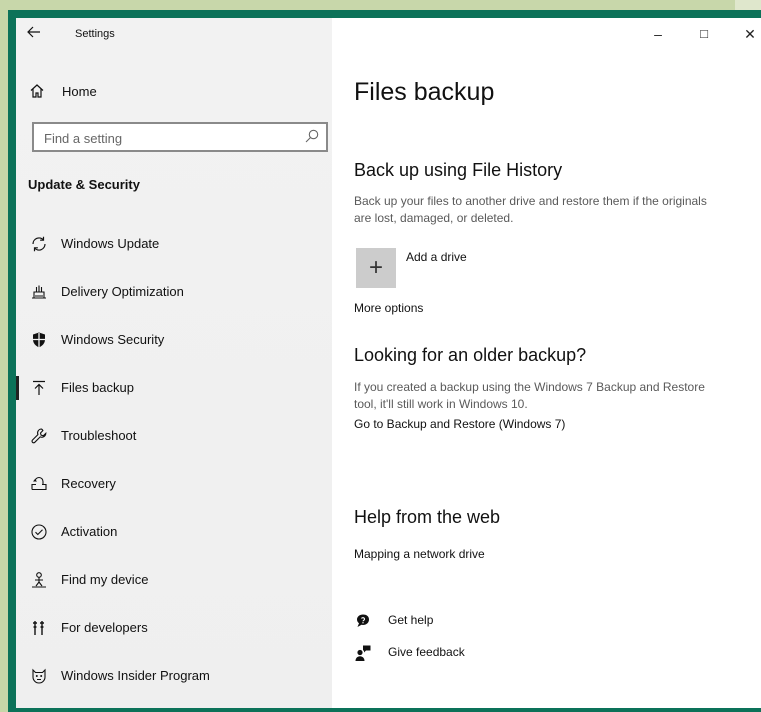  Describe the element at coordinates (748, 5) in the screenshot. I see `desktop-window-edge` at that location.